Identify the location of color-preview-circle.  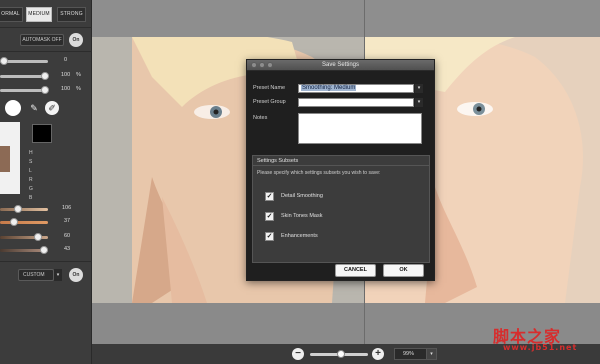
(13, 108).